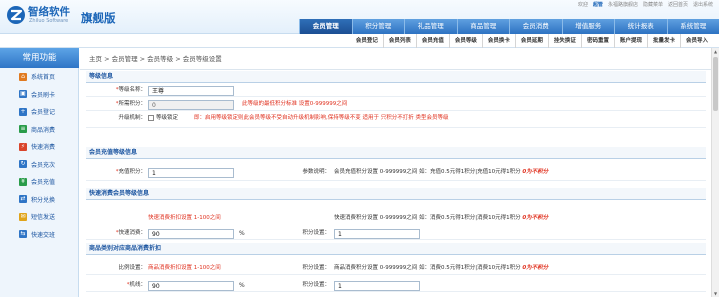  I want to click on main-nav: 会员管理 积分管理 礼品管理 商品管理 会员消费 增值服务 统计报表 系统管理, so click(509, 26).